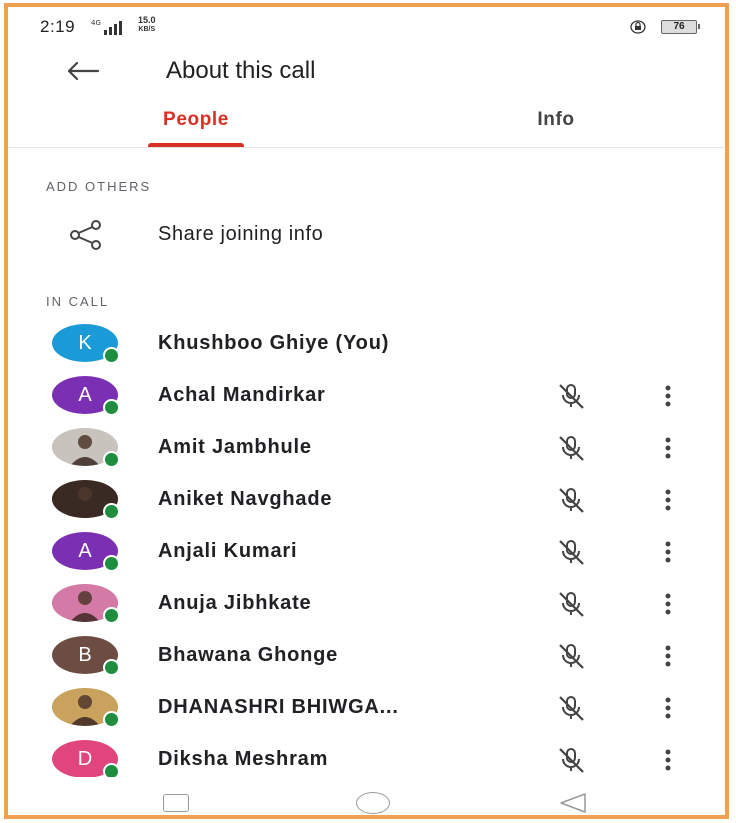 The image size is (736, 823). What do you see at coordinates (245, 499) in the screenshot?
I see `participant-name: Aniket Navghade` at bounding box center [245, 499].